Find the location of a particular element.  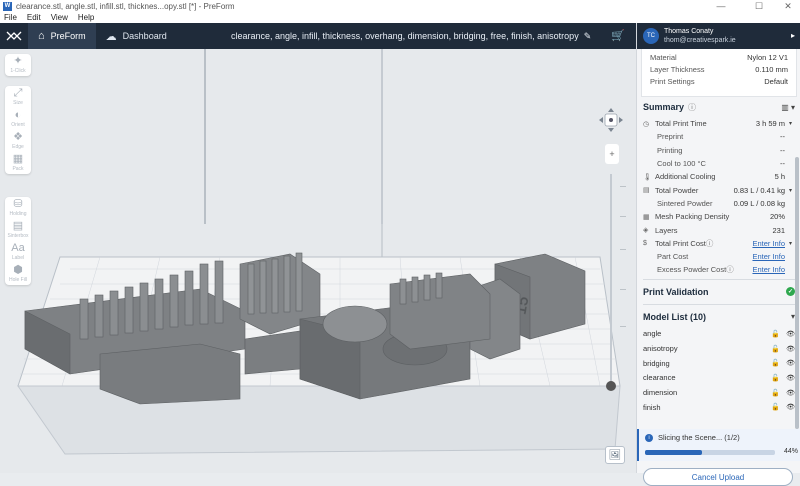

model-list-title: Model List (10) is located at coordinates (675, 316).